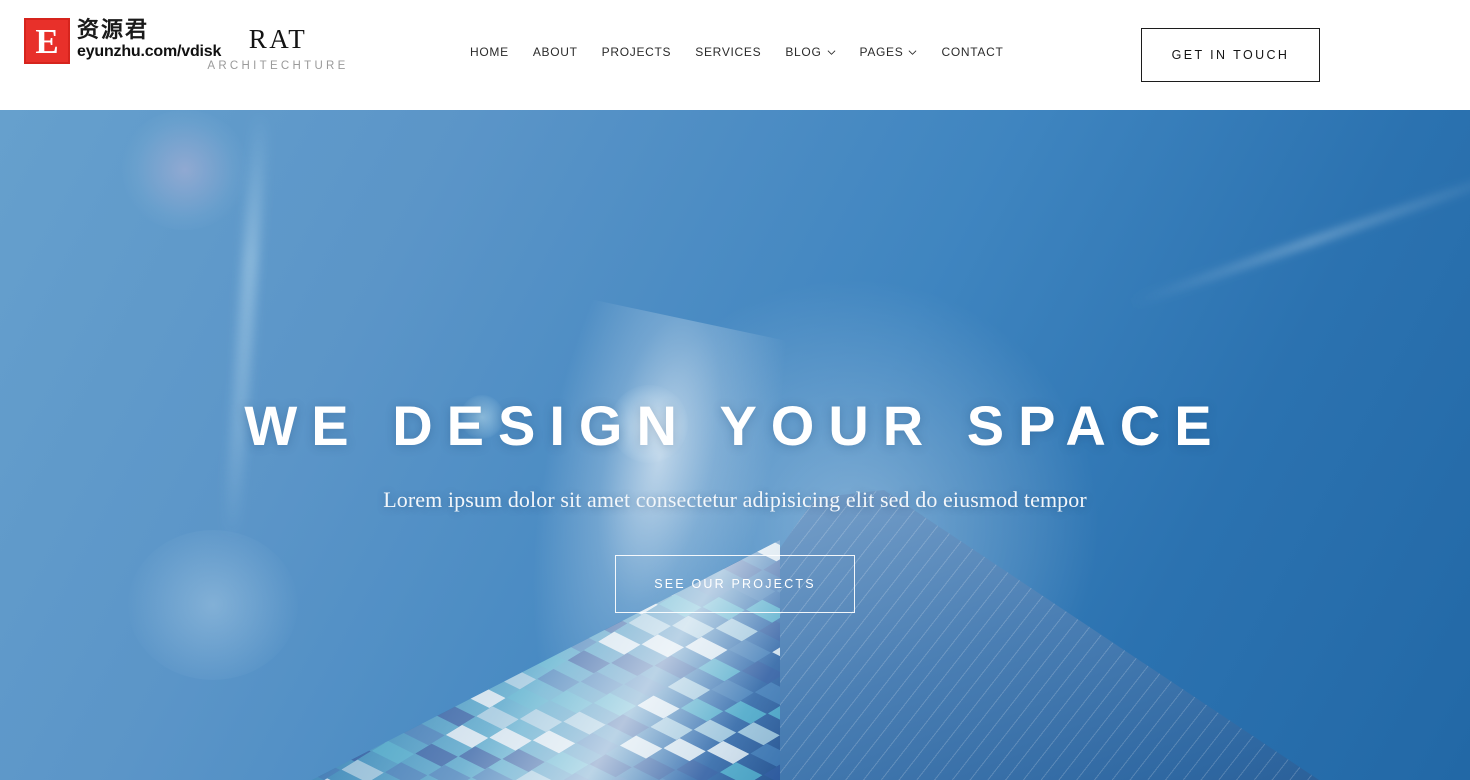  I want to click on watermark-overlay: E 资源君 eyunzhu.com/vdisk, so click(122, 41).